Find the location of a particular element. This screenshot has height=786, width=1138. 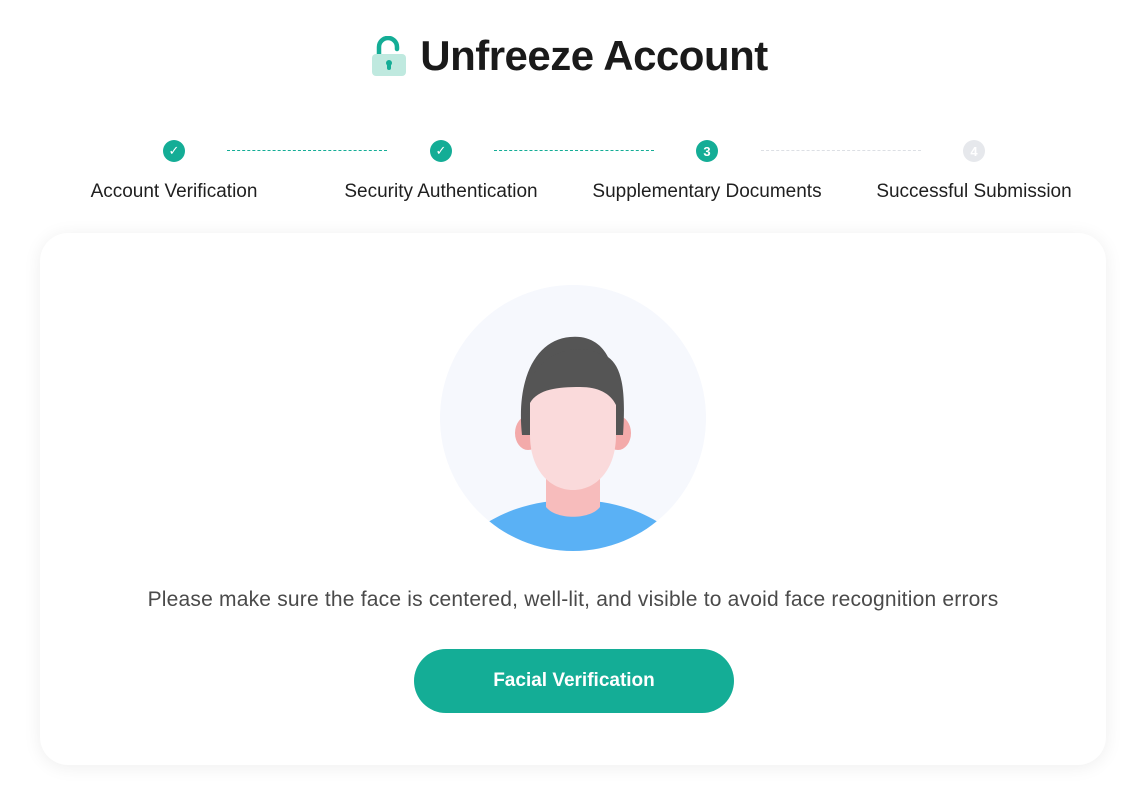

step-number-badge: 4 is located at coordinates (974, 151).